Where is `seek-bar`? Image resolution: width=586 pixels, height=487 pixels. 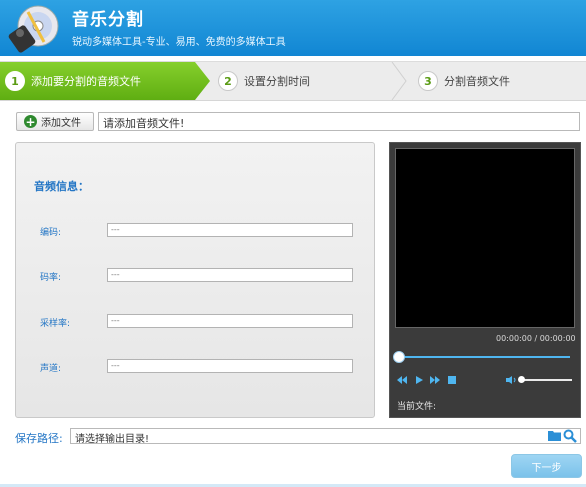 seek-bar is located at coordinates (484, 357).